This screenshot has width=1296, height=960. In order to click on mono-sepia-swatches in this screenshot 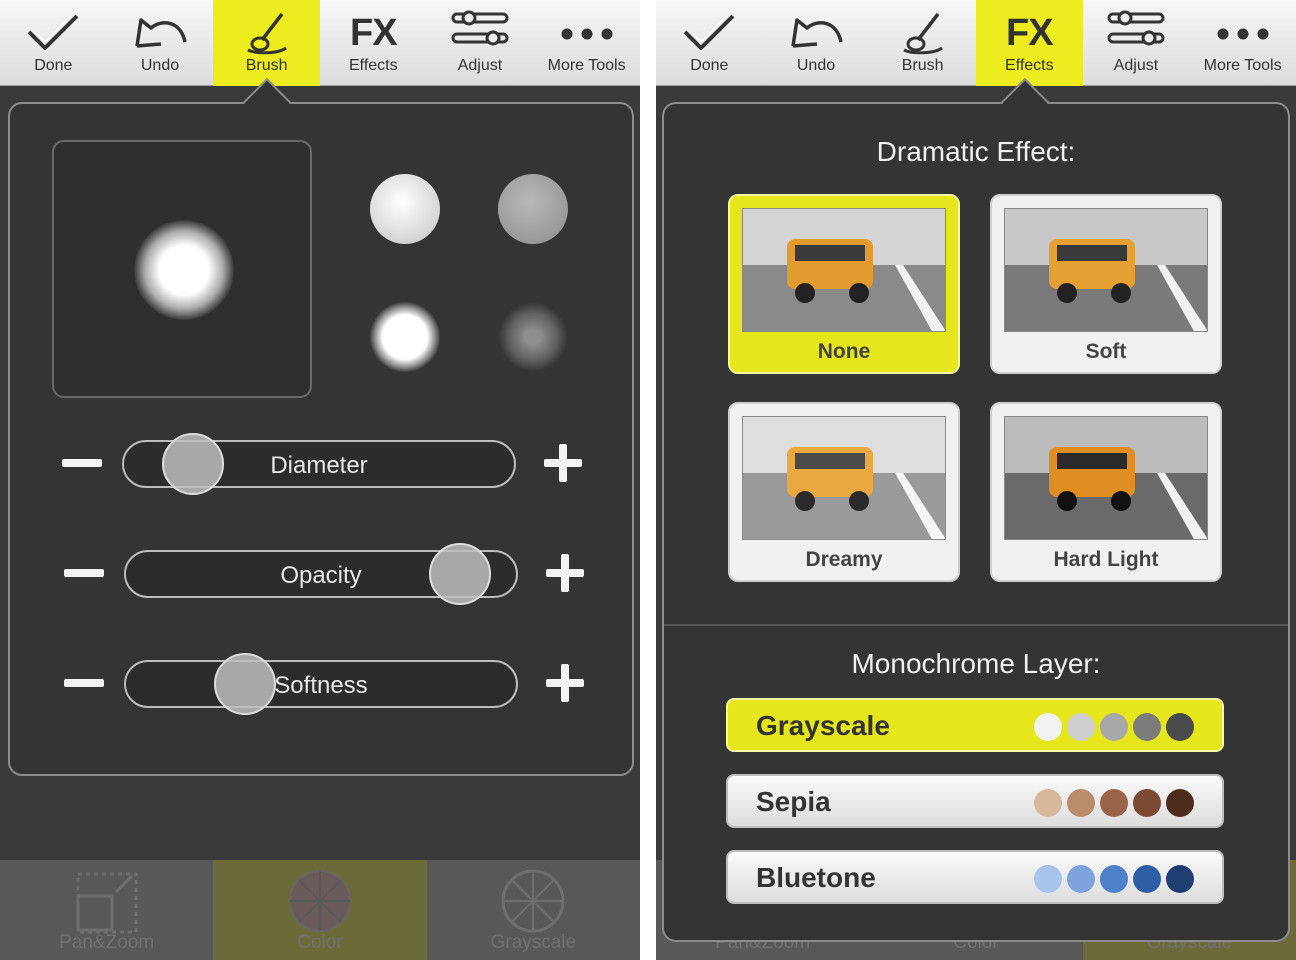, I will do `click(1114, 803)`.